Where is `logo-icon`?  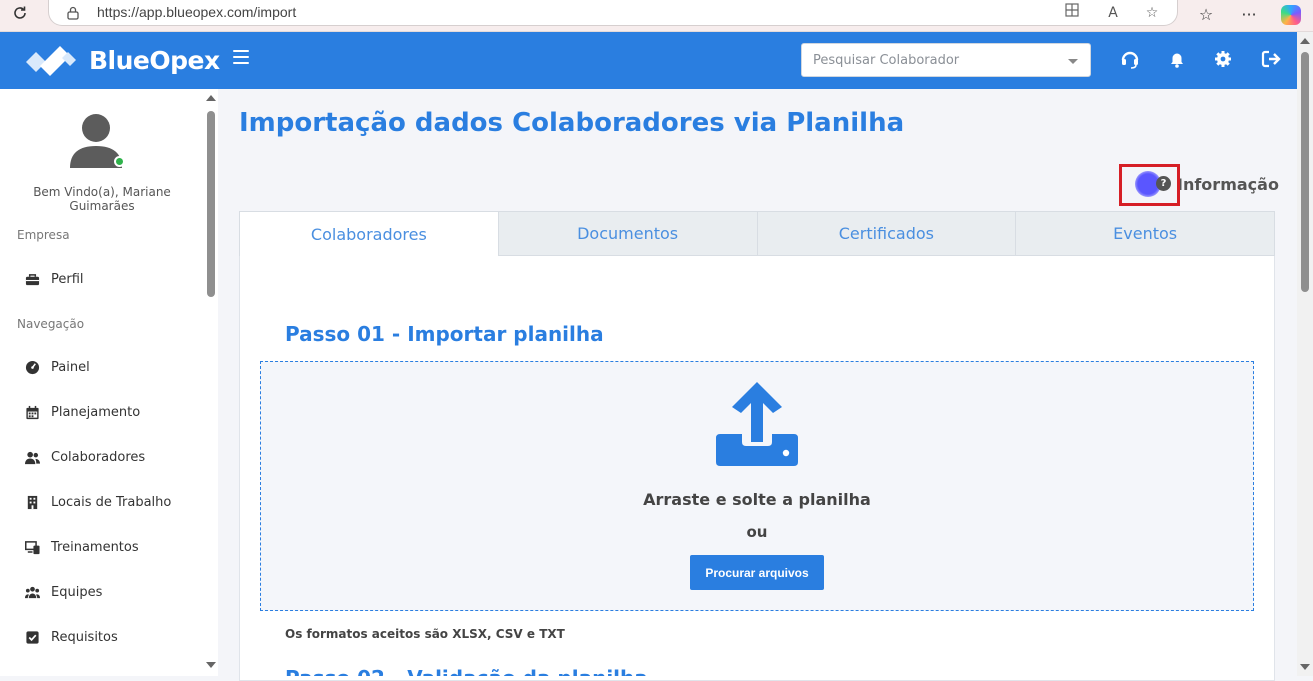 logo-icon is located at coordinates (51, 60).